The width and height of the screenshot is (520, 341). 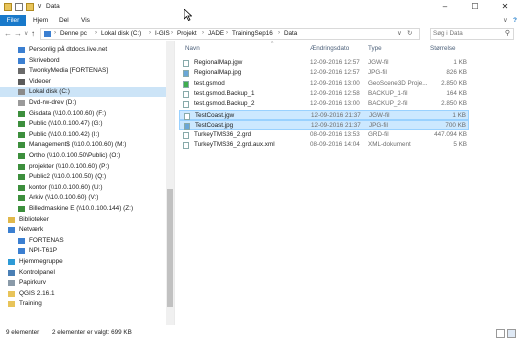 I want to click on tab-home: Hjem, so click(x=40, y=20).